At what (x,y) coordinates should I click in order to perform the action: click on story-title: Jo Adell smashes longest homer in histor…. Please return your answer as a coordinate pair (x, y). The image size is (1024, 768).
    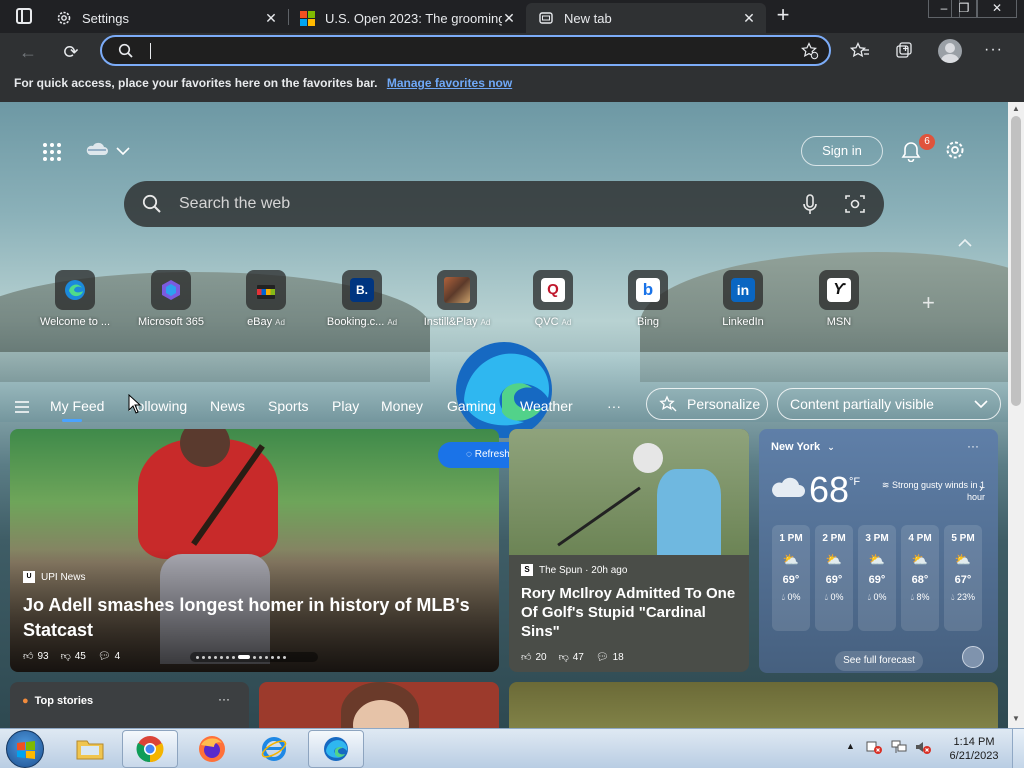
    Looking at the image, I should click on (258, 618).